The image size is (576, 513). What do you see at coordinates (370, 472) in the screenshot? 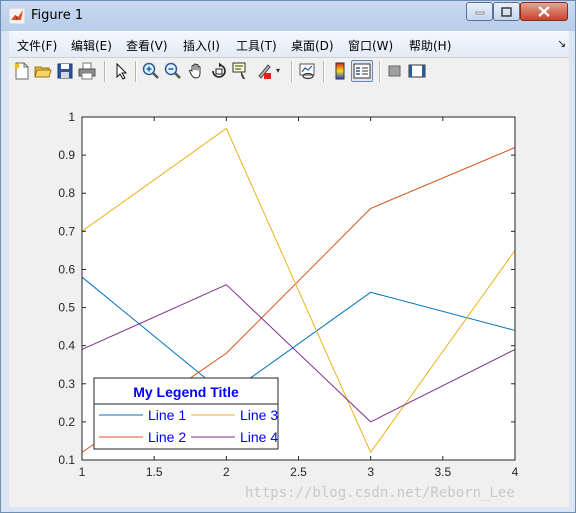
I see `x-tick-label: 3` at bounding box center [370, 472].